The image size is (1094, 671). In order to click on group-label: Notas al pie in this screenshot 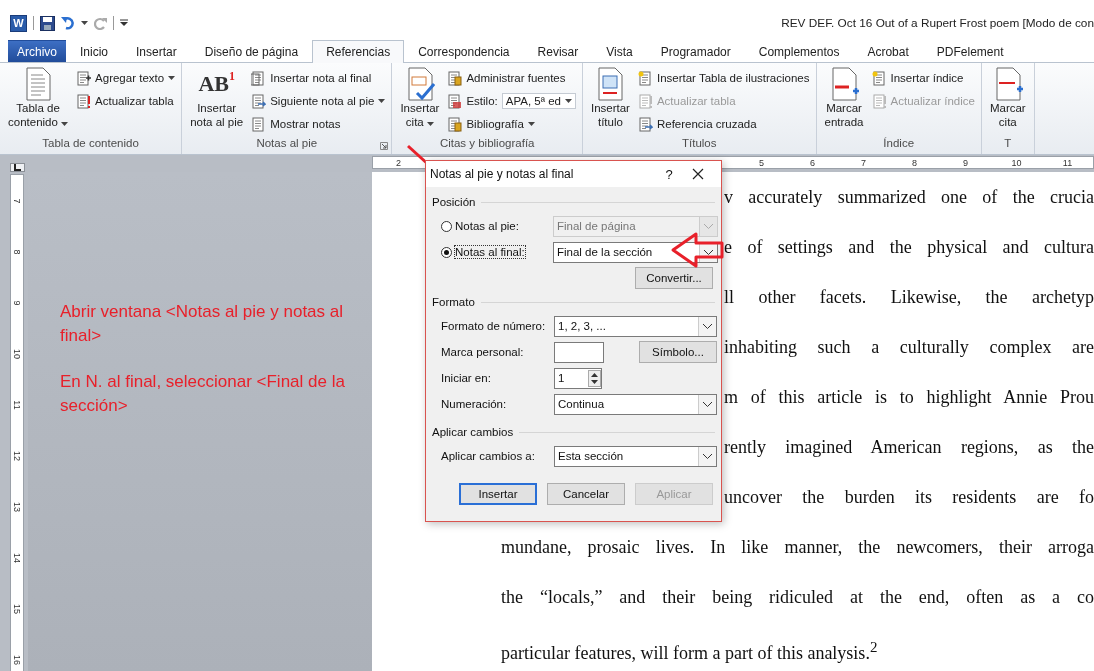, I will do `click(287, 143)`.